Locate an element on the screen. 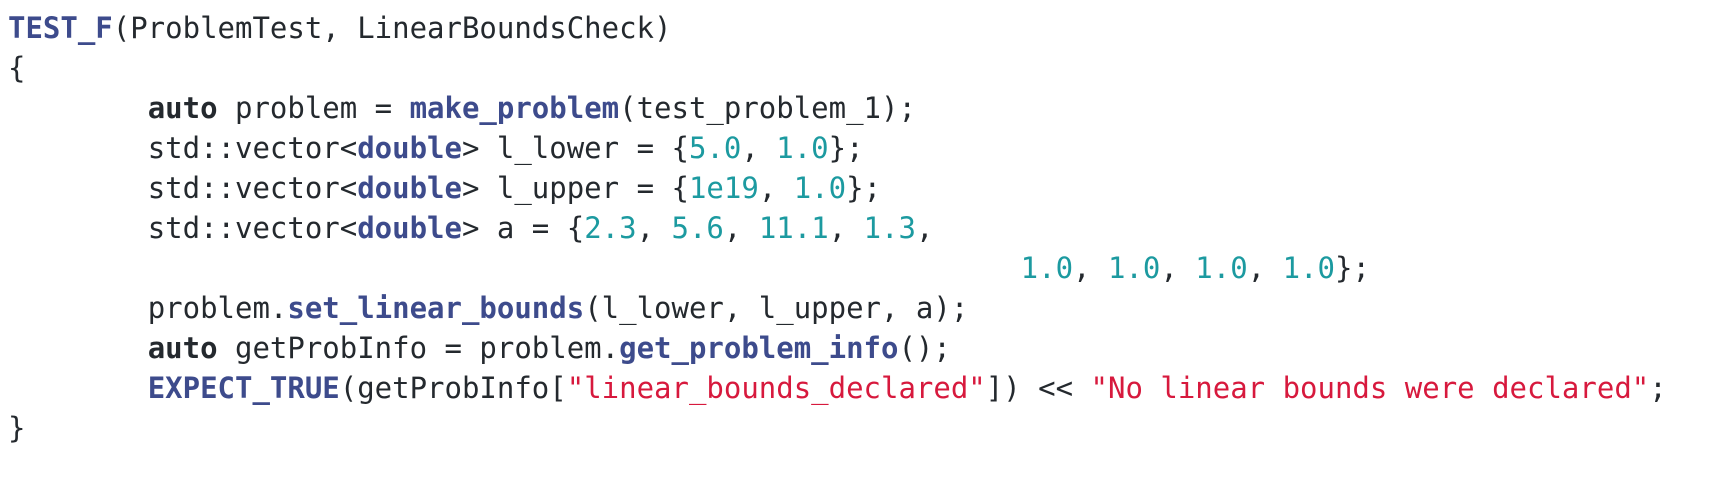 The image size is (1722, 500). open-brace: { is located at coordinates (17, 68).